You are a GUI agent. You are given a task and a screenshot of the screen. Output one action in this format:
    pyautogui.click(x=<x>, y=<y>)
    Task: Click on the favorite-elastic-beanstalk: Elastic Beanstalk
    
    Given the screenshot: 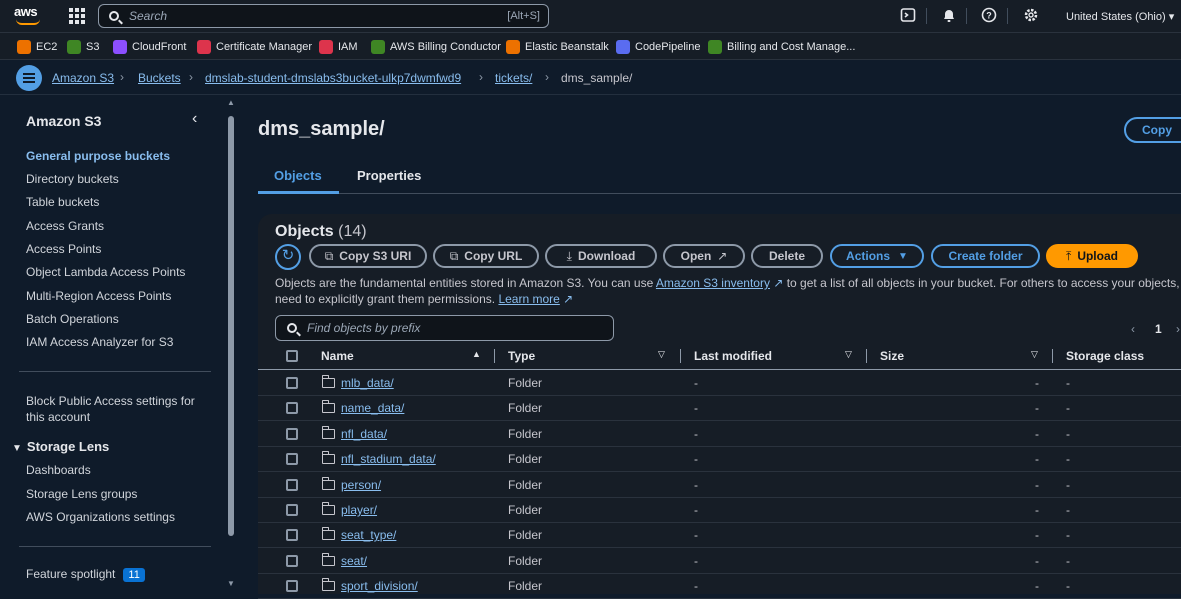 What is the action you would take?
    pyautogui.click(x=557, y=47)
    